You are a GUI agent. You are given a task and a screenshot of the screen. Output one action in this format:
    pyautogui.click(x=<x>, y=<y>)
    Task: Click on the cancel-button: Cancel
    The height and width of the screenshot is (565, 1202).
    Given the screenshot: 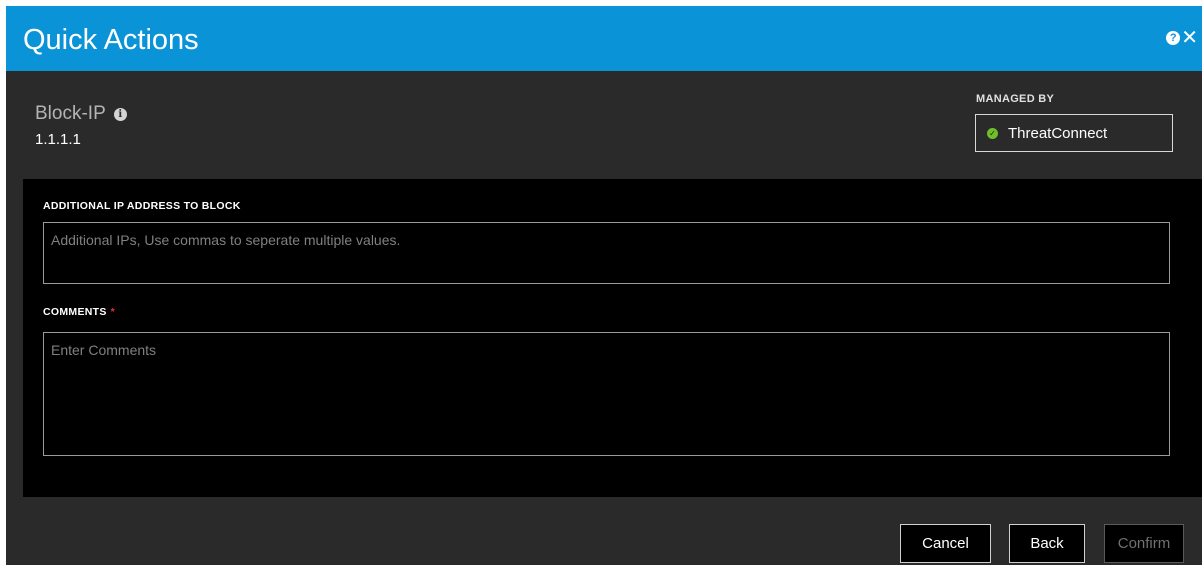 What is the action you would take?
    pyautogui.click(x=945, y=543)
    